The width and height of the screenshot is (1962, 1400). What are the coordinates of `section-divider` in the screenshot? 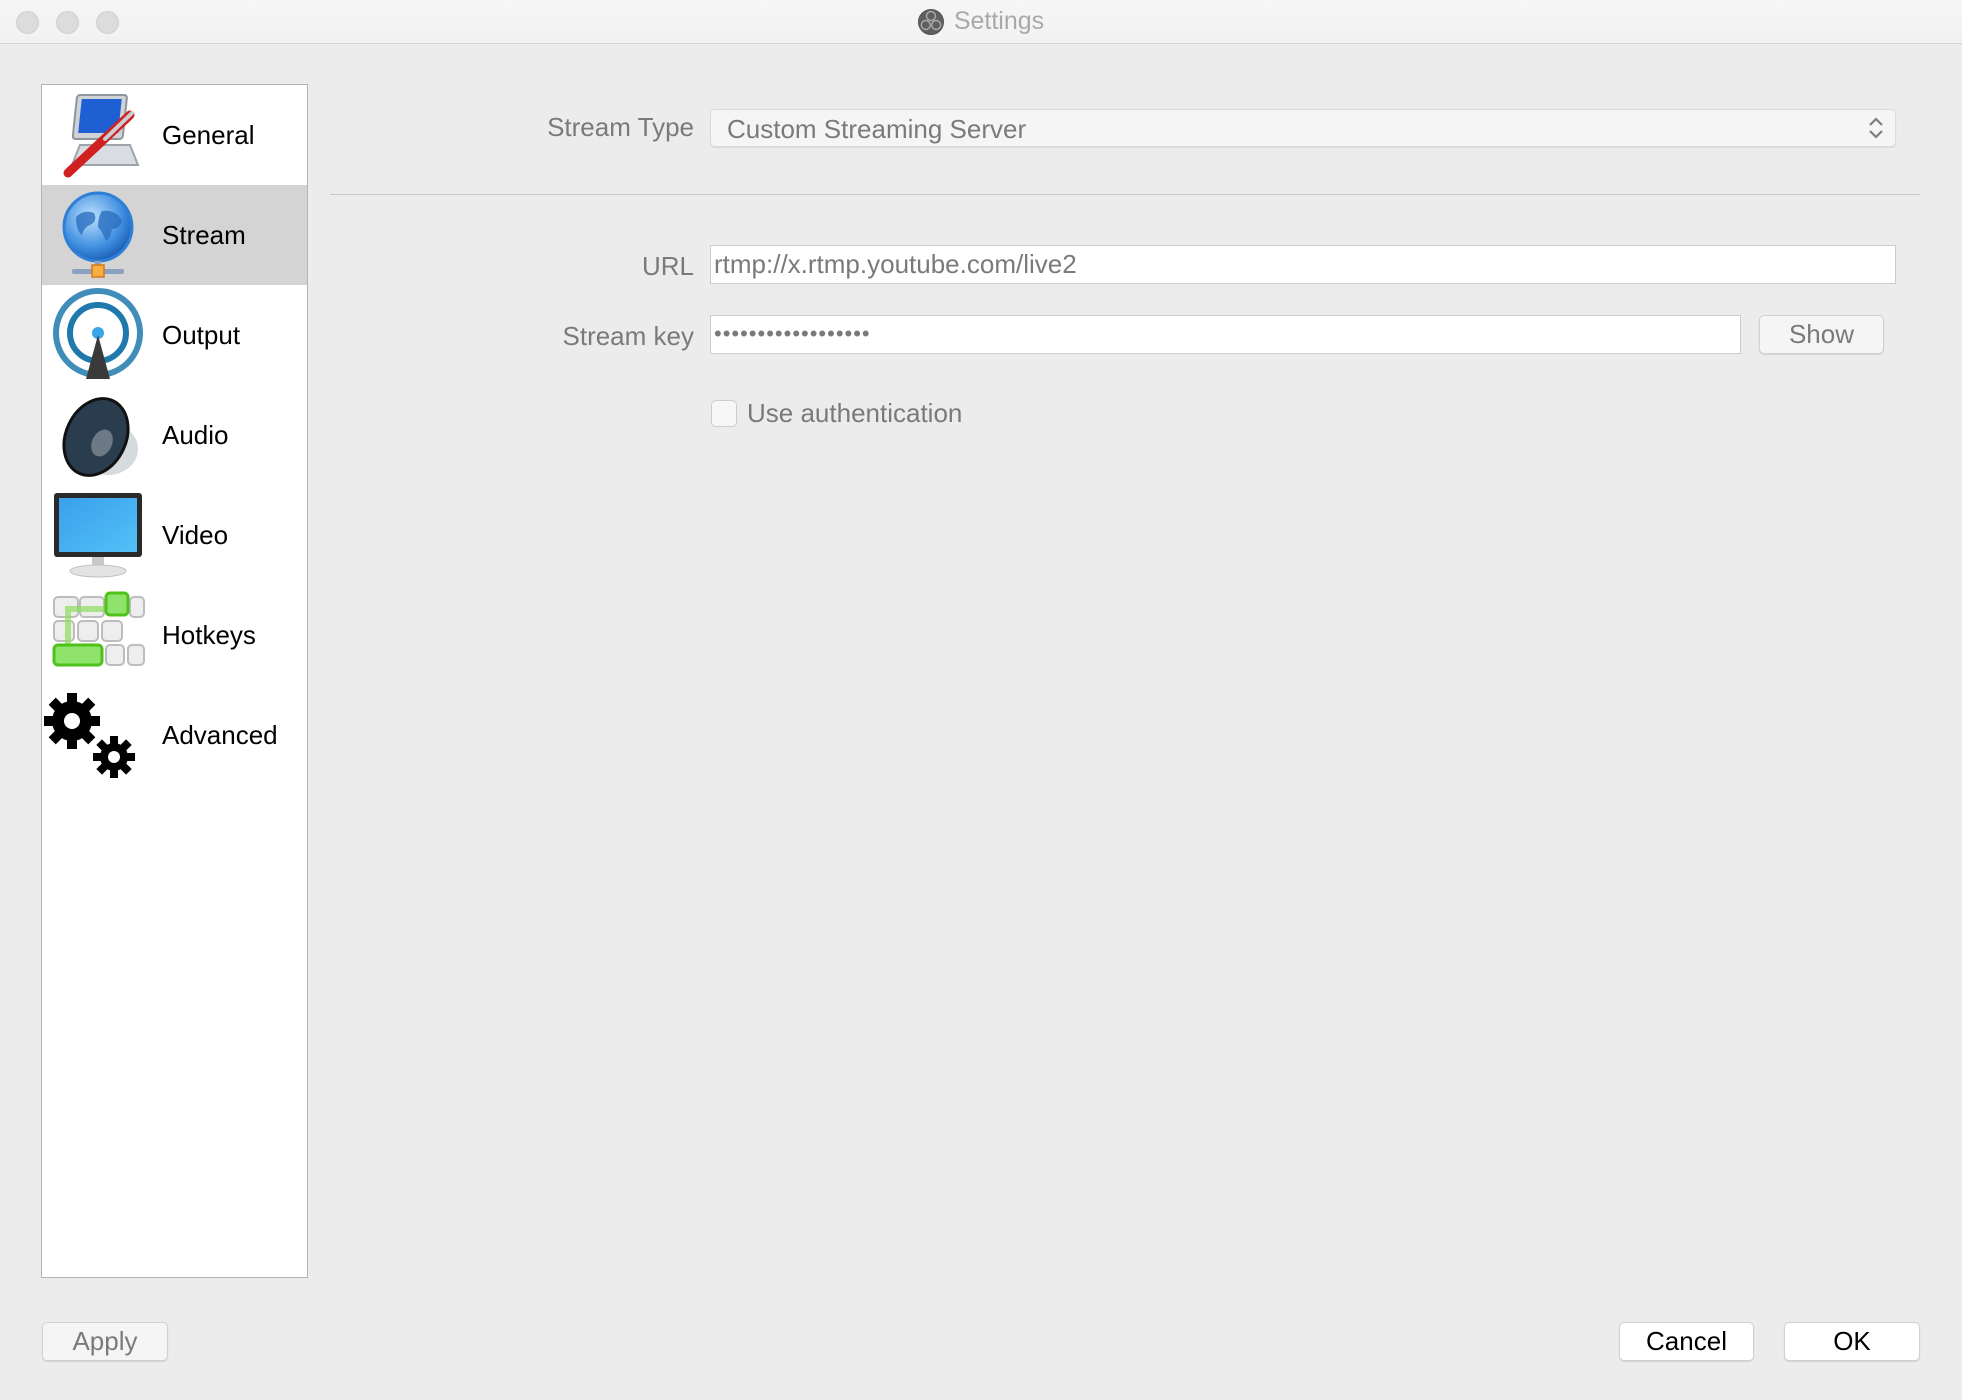 It's located at (1125, 194).